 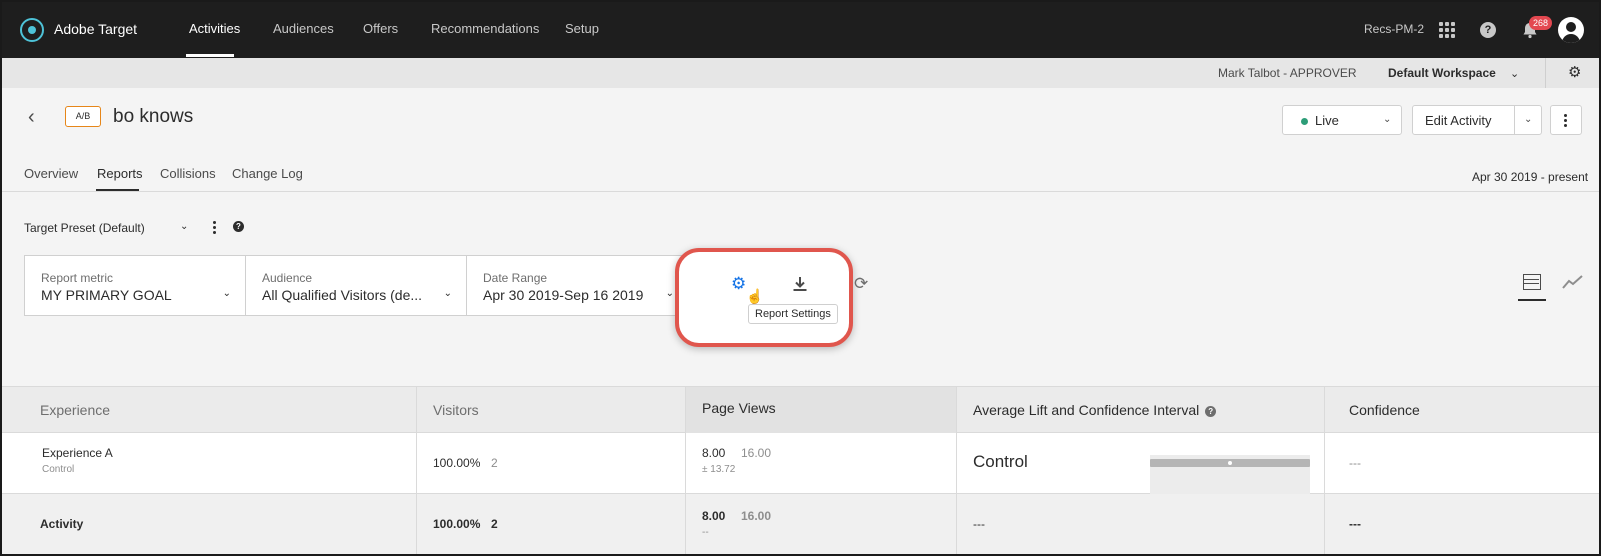 I want to click on nav-setup: Setup, so click(x=582, y=28).